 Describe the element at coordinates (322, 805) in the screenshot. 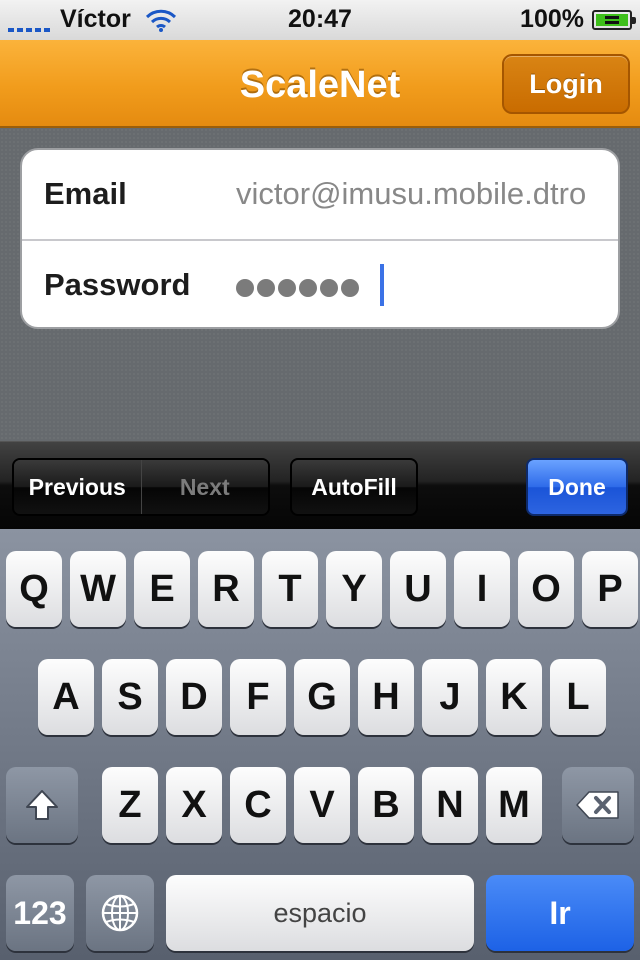

I see `key-v: V` at that location.